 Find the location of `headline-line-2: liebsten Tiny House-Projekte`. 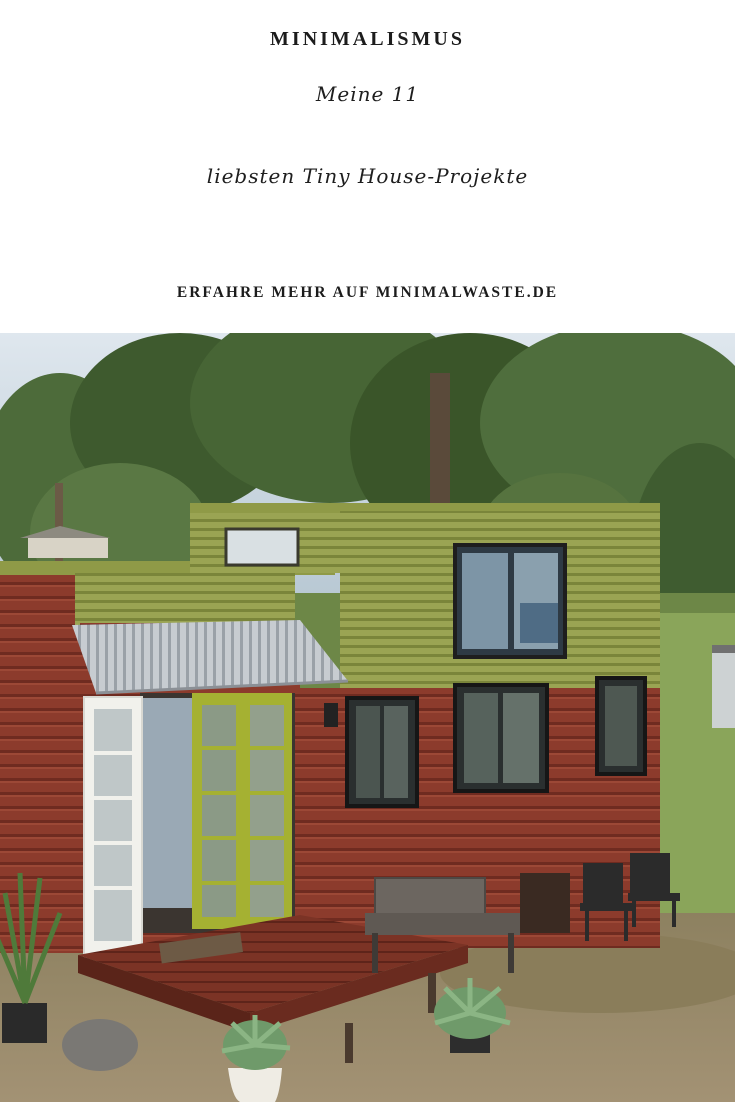

headline-line-2: liebsten Tiny House-Projekte is located at coordinates (367, 176).